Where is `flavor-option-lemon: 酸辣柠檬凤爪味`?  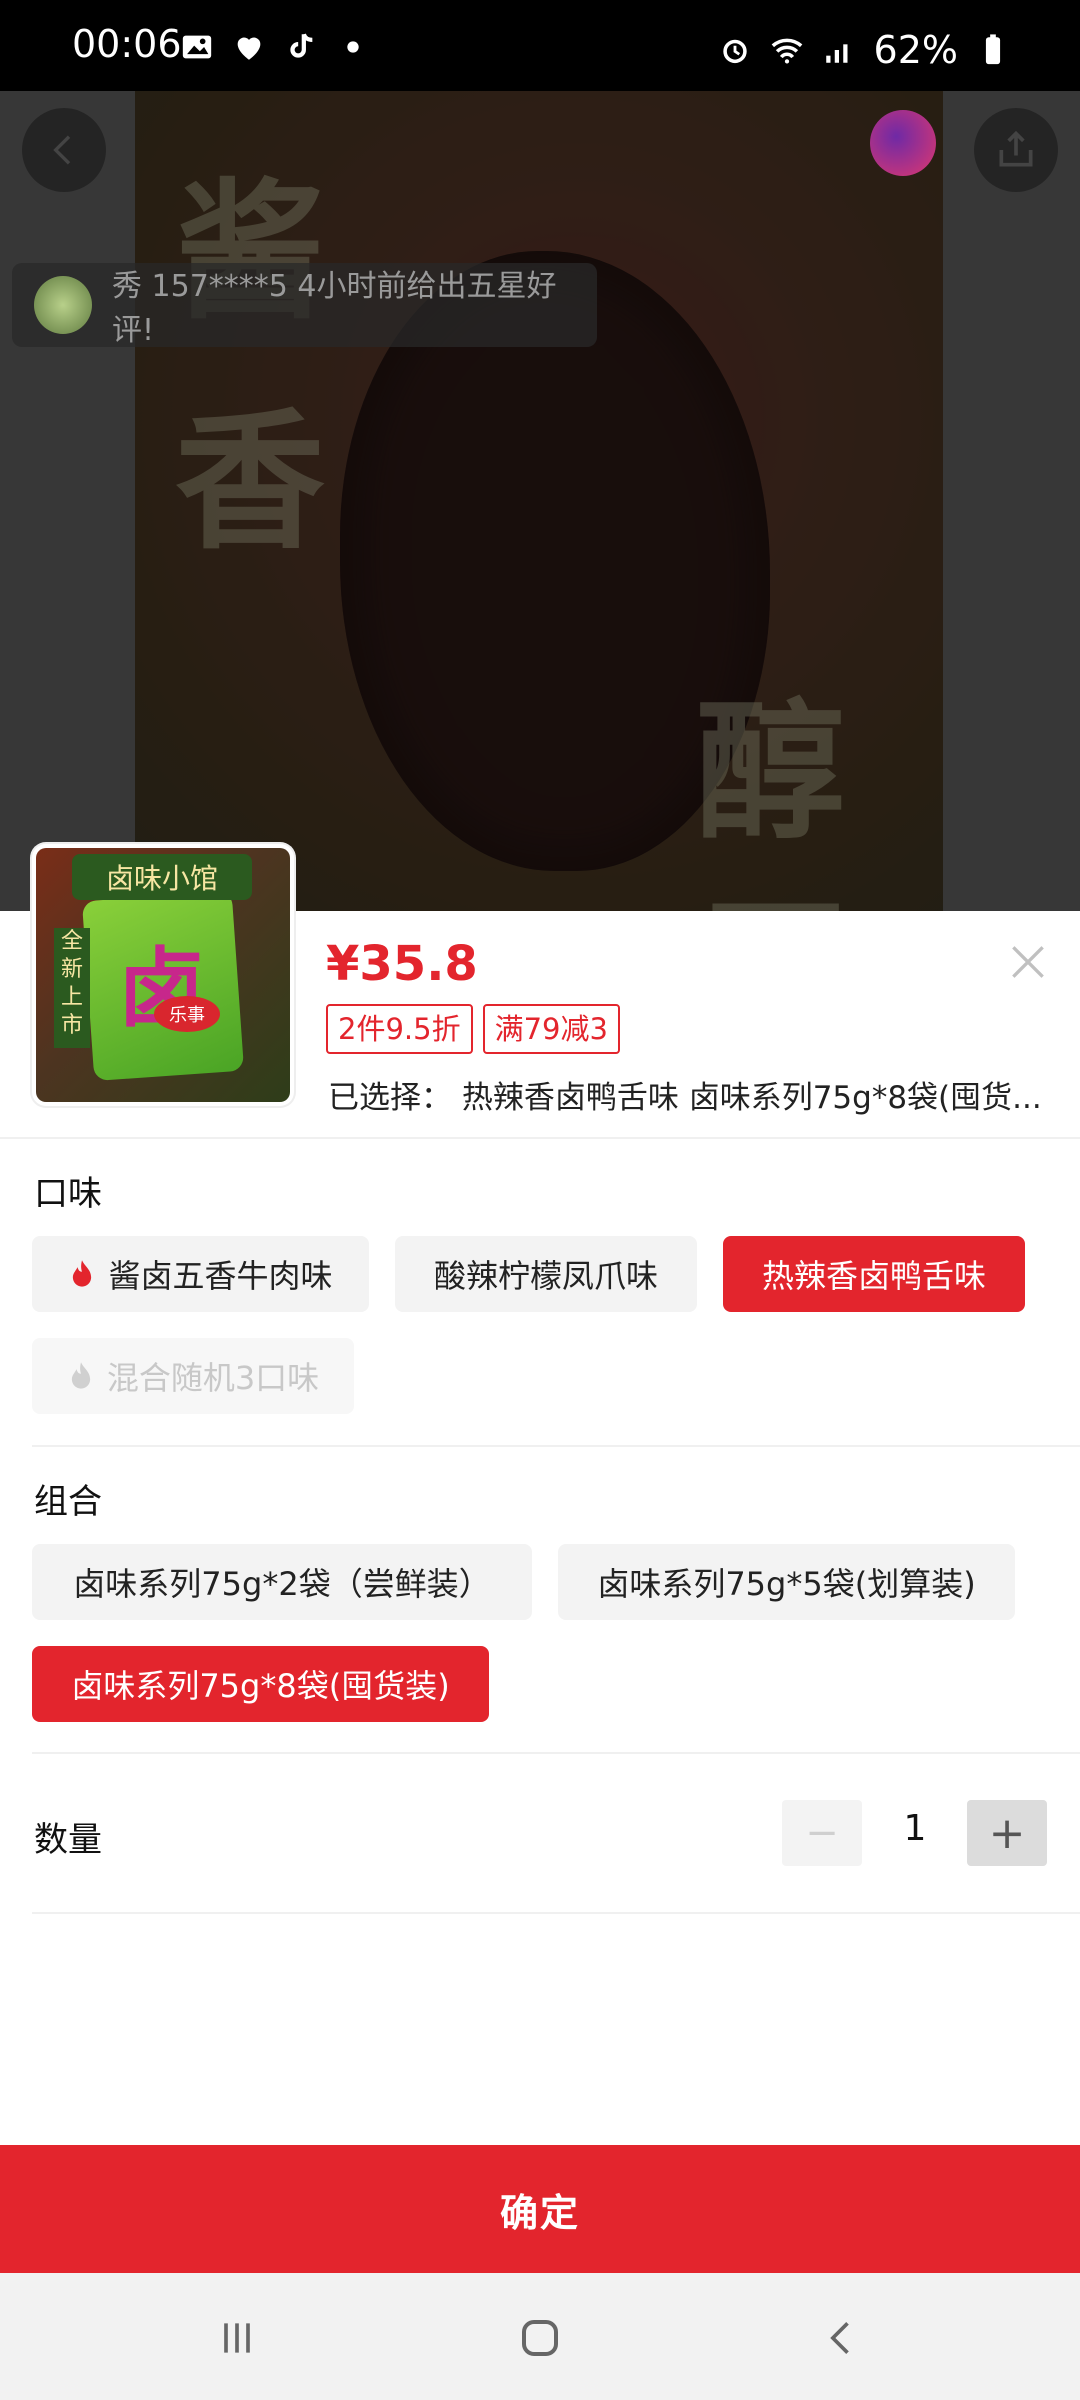
flavor-option-lemon: 酸辣柠檬凤爪味 is located at coordinates (546, 1274).